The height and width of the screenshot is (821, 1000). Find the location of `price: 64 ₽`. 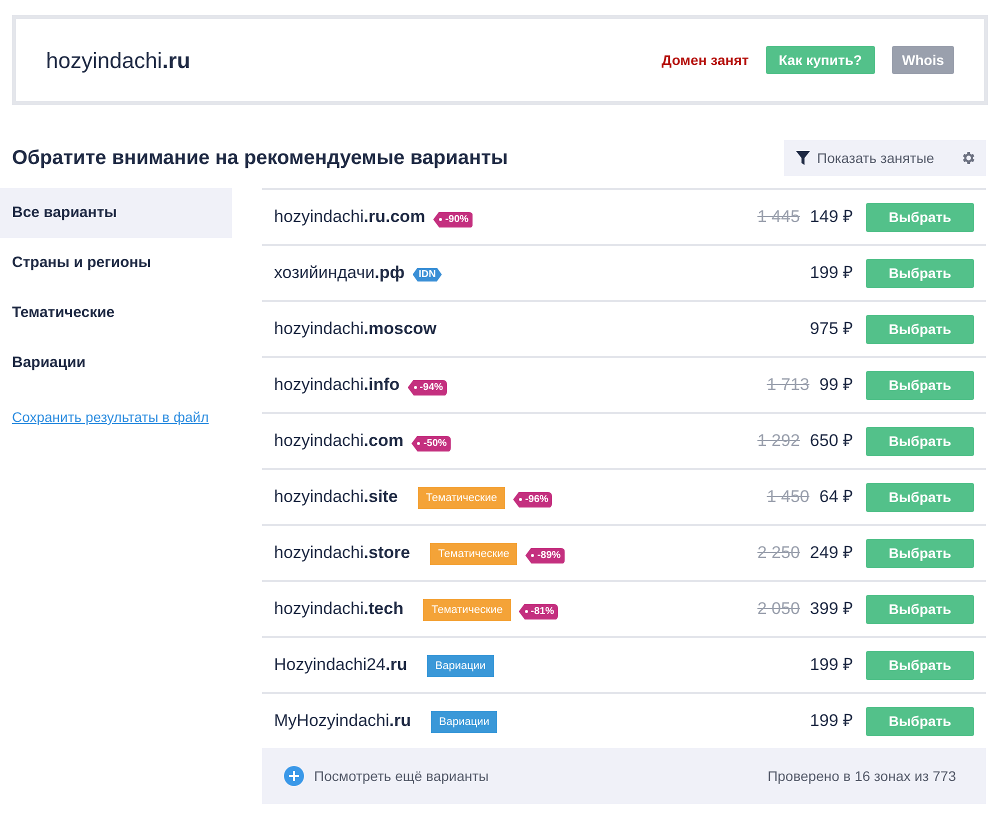

price: 64 ₽ is located at coordinates (836, 497).